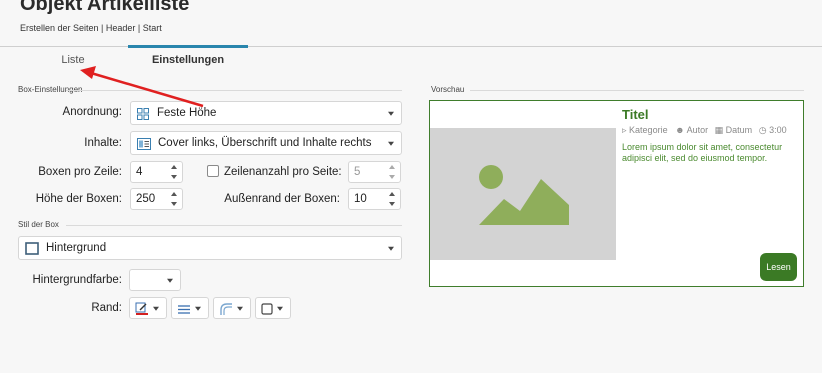 The image size is (822, 373). I want to click on image-placeholder-icon, so click(524, 195).